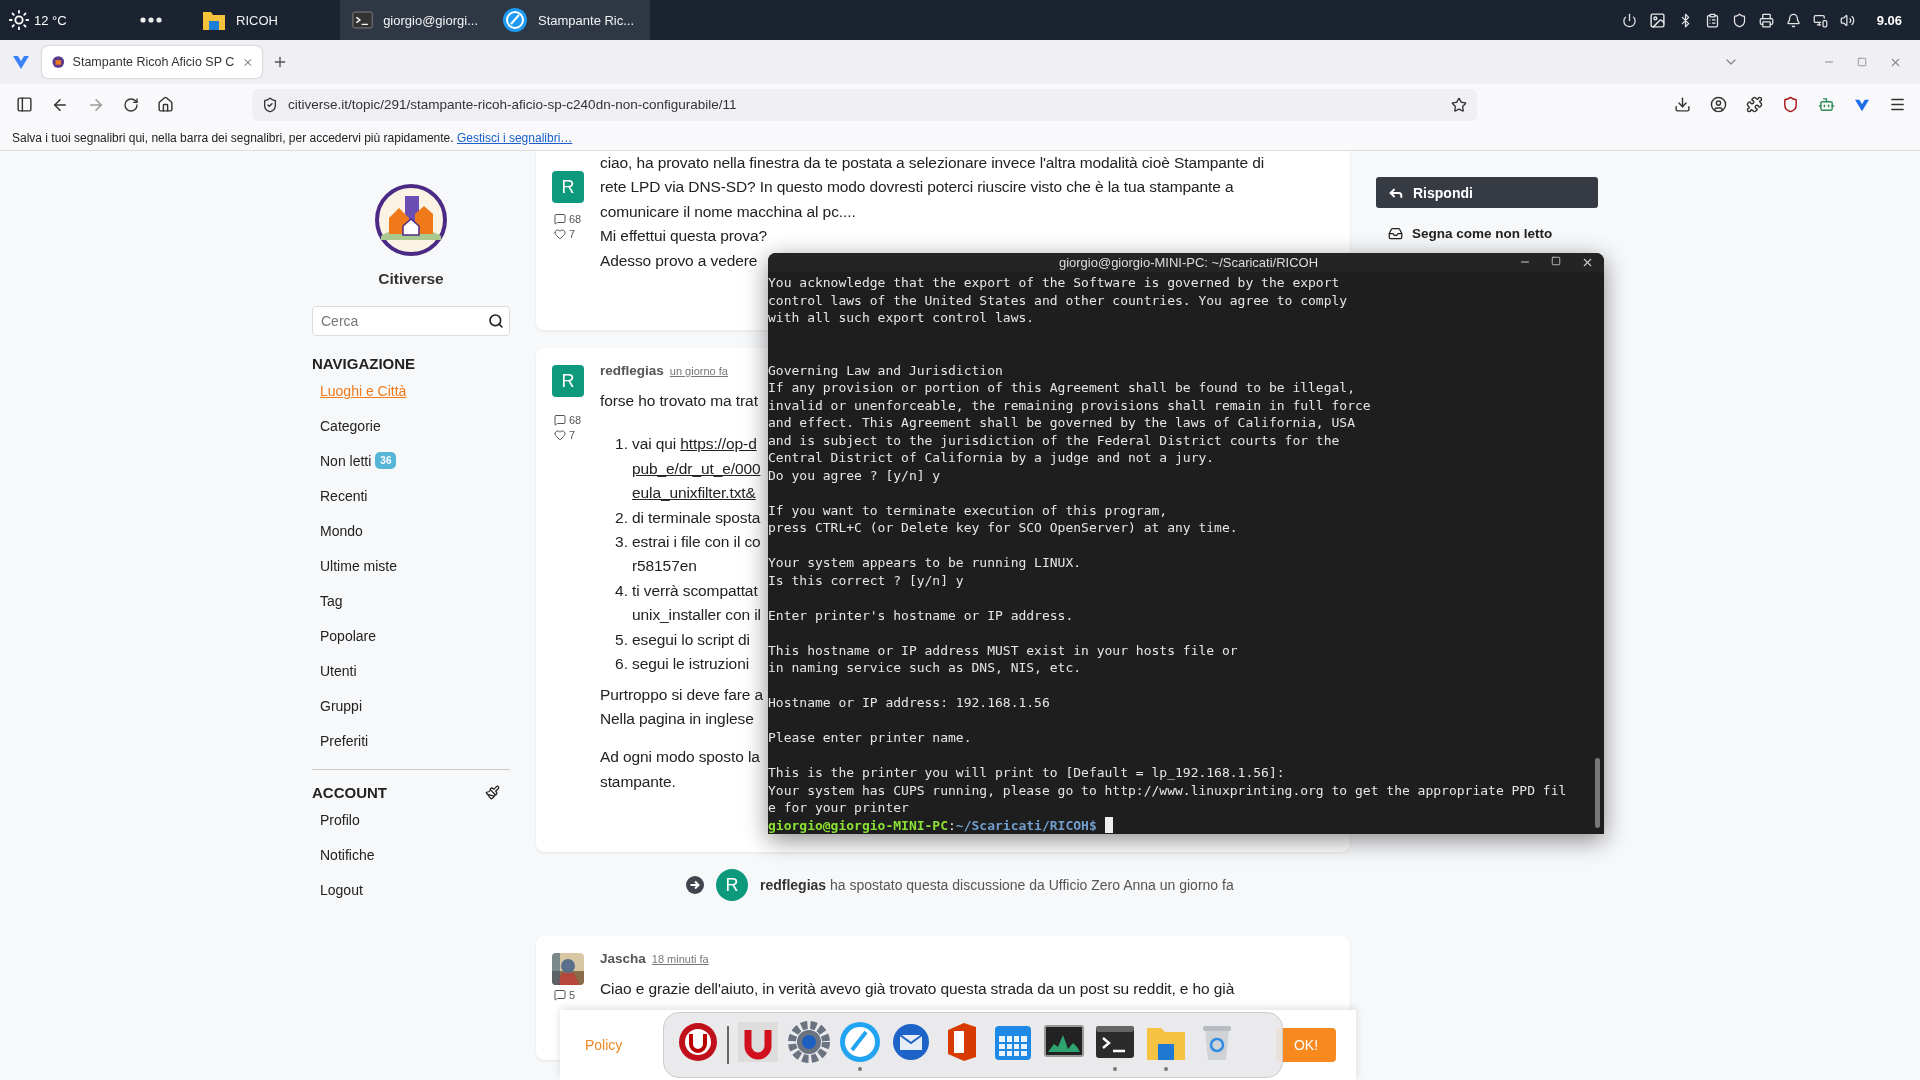 The height and width of the screenshot is (1080, 1920). I want to click on terminal-line: and effect. This Agreement shall be governed by the laws of California, USA, so click(1062, 423).